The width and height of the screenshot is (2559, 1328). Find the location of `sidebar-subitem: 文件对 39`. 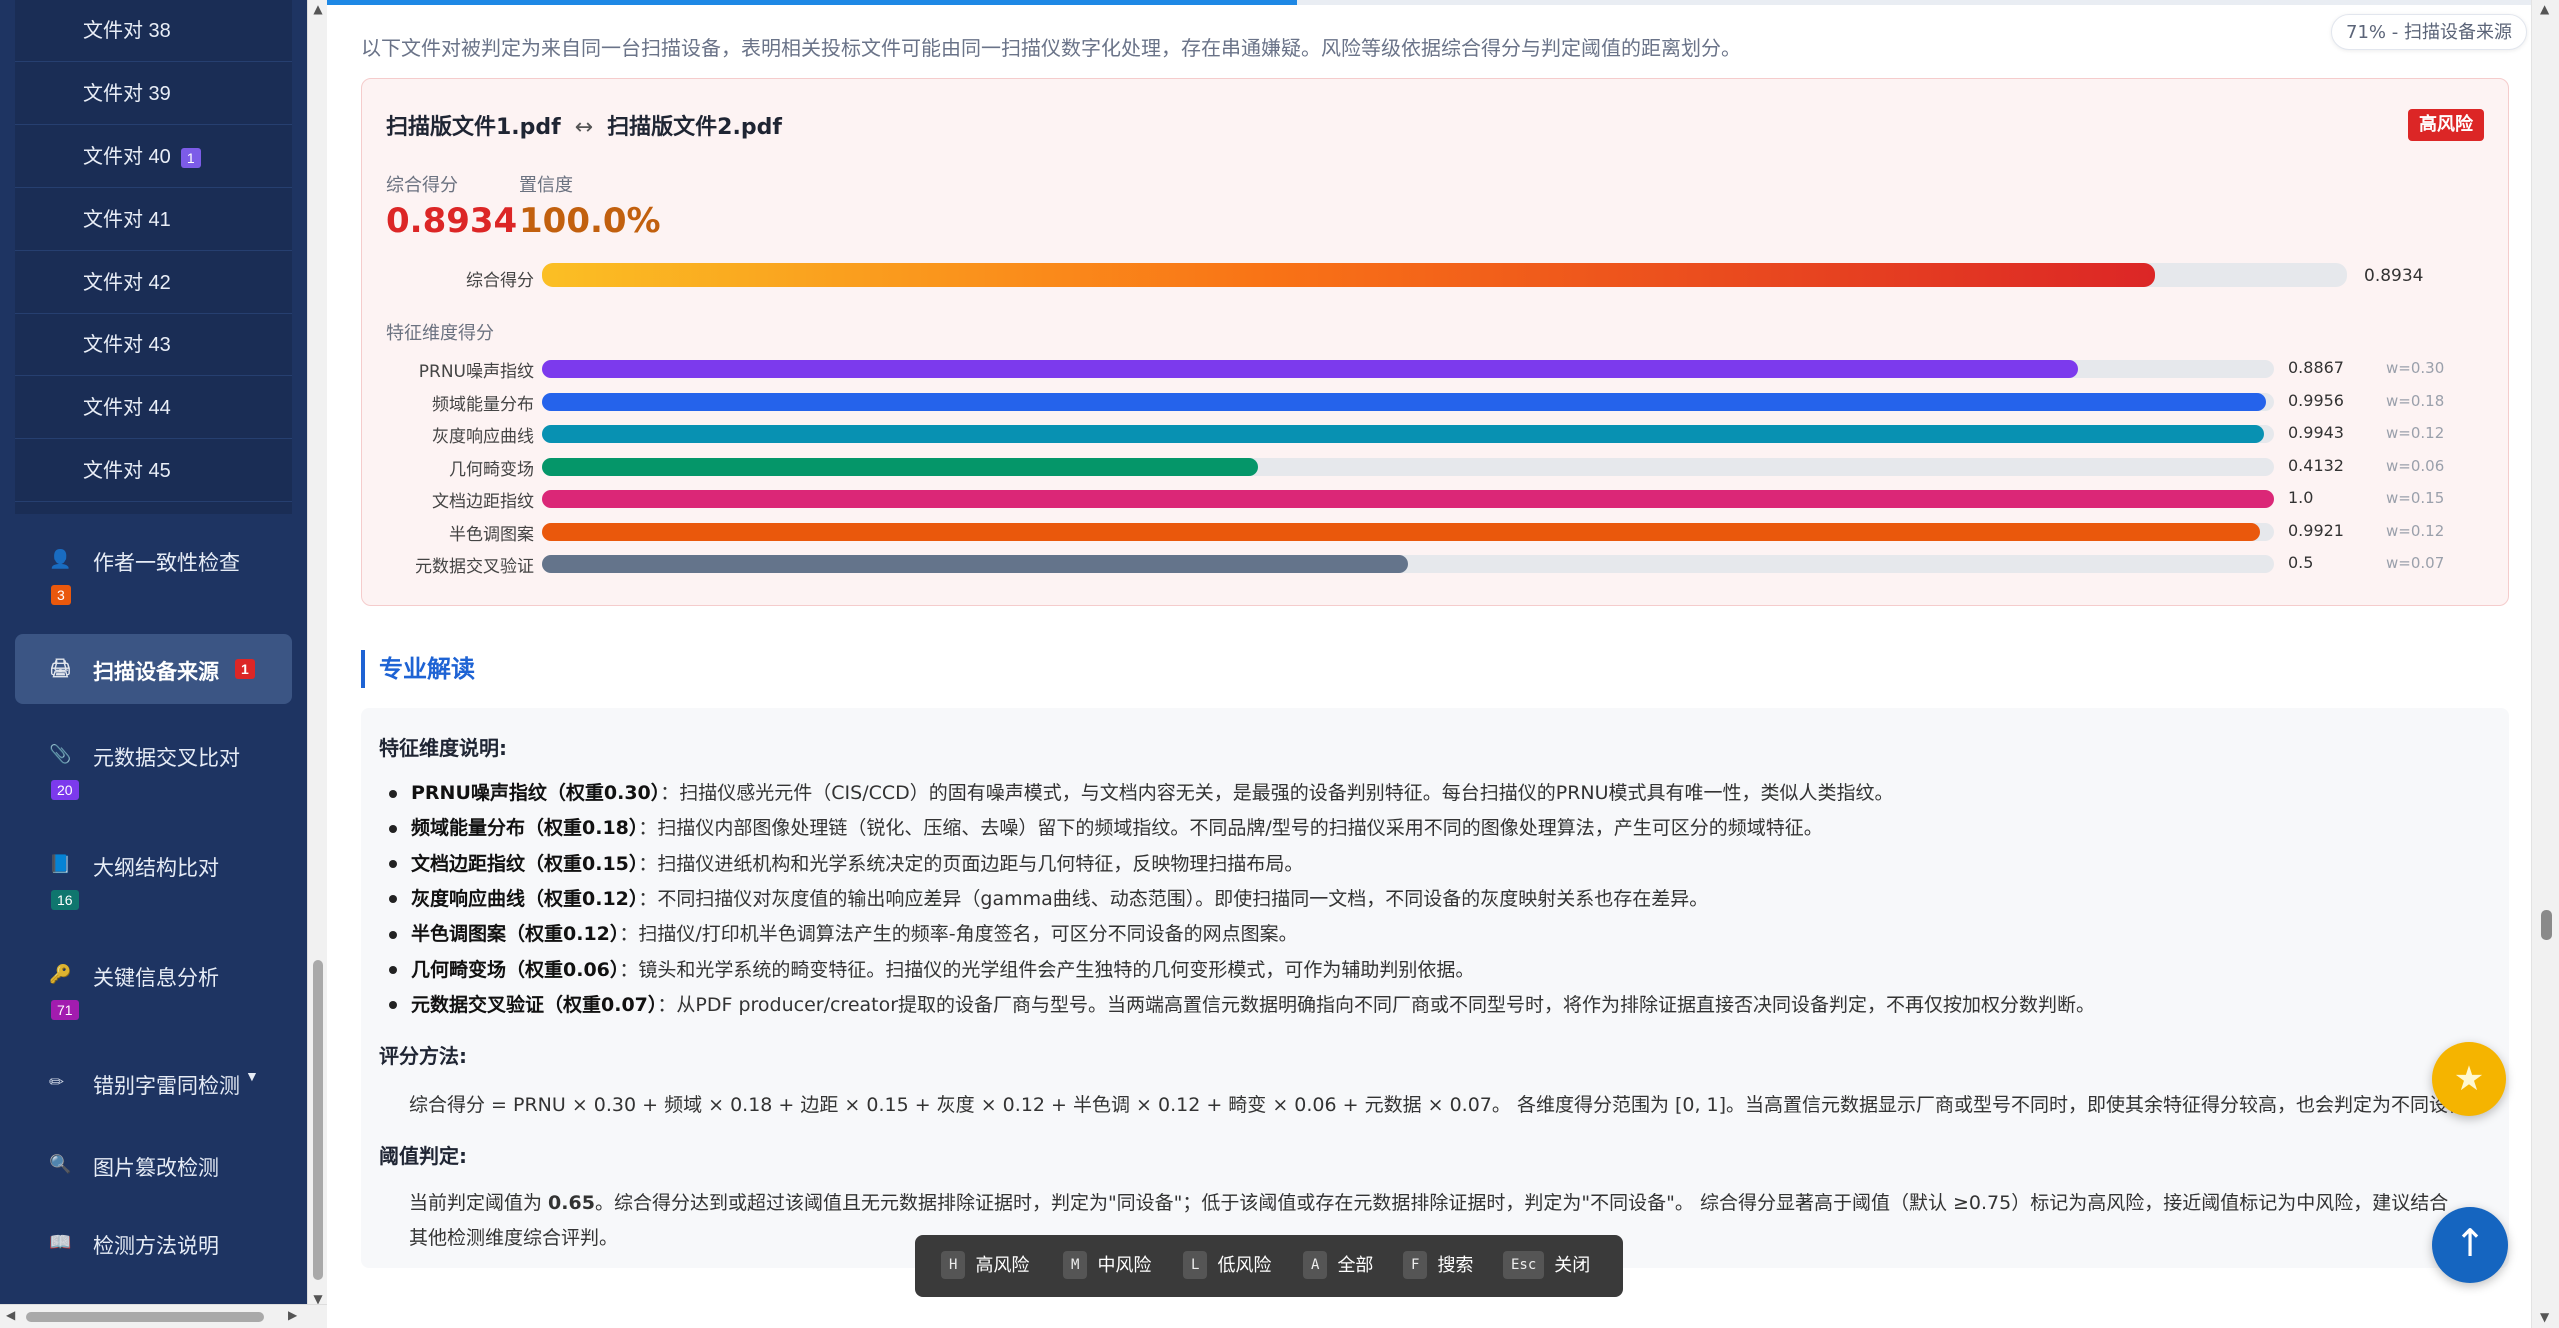

sidebar-subitem: 文件对 39 is located at coordinates (153, 94).